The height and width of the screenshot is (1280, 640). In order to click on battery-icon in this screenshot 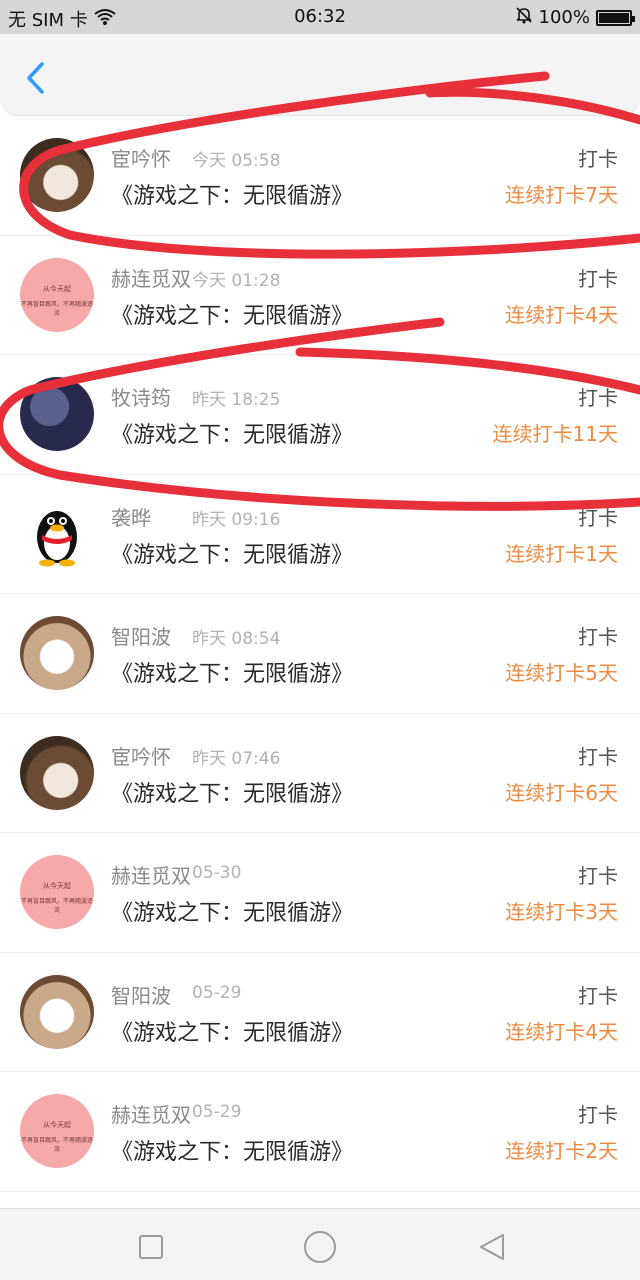, I will do `click(615, 17)`.